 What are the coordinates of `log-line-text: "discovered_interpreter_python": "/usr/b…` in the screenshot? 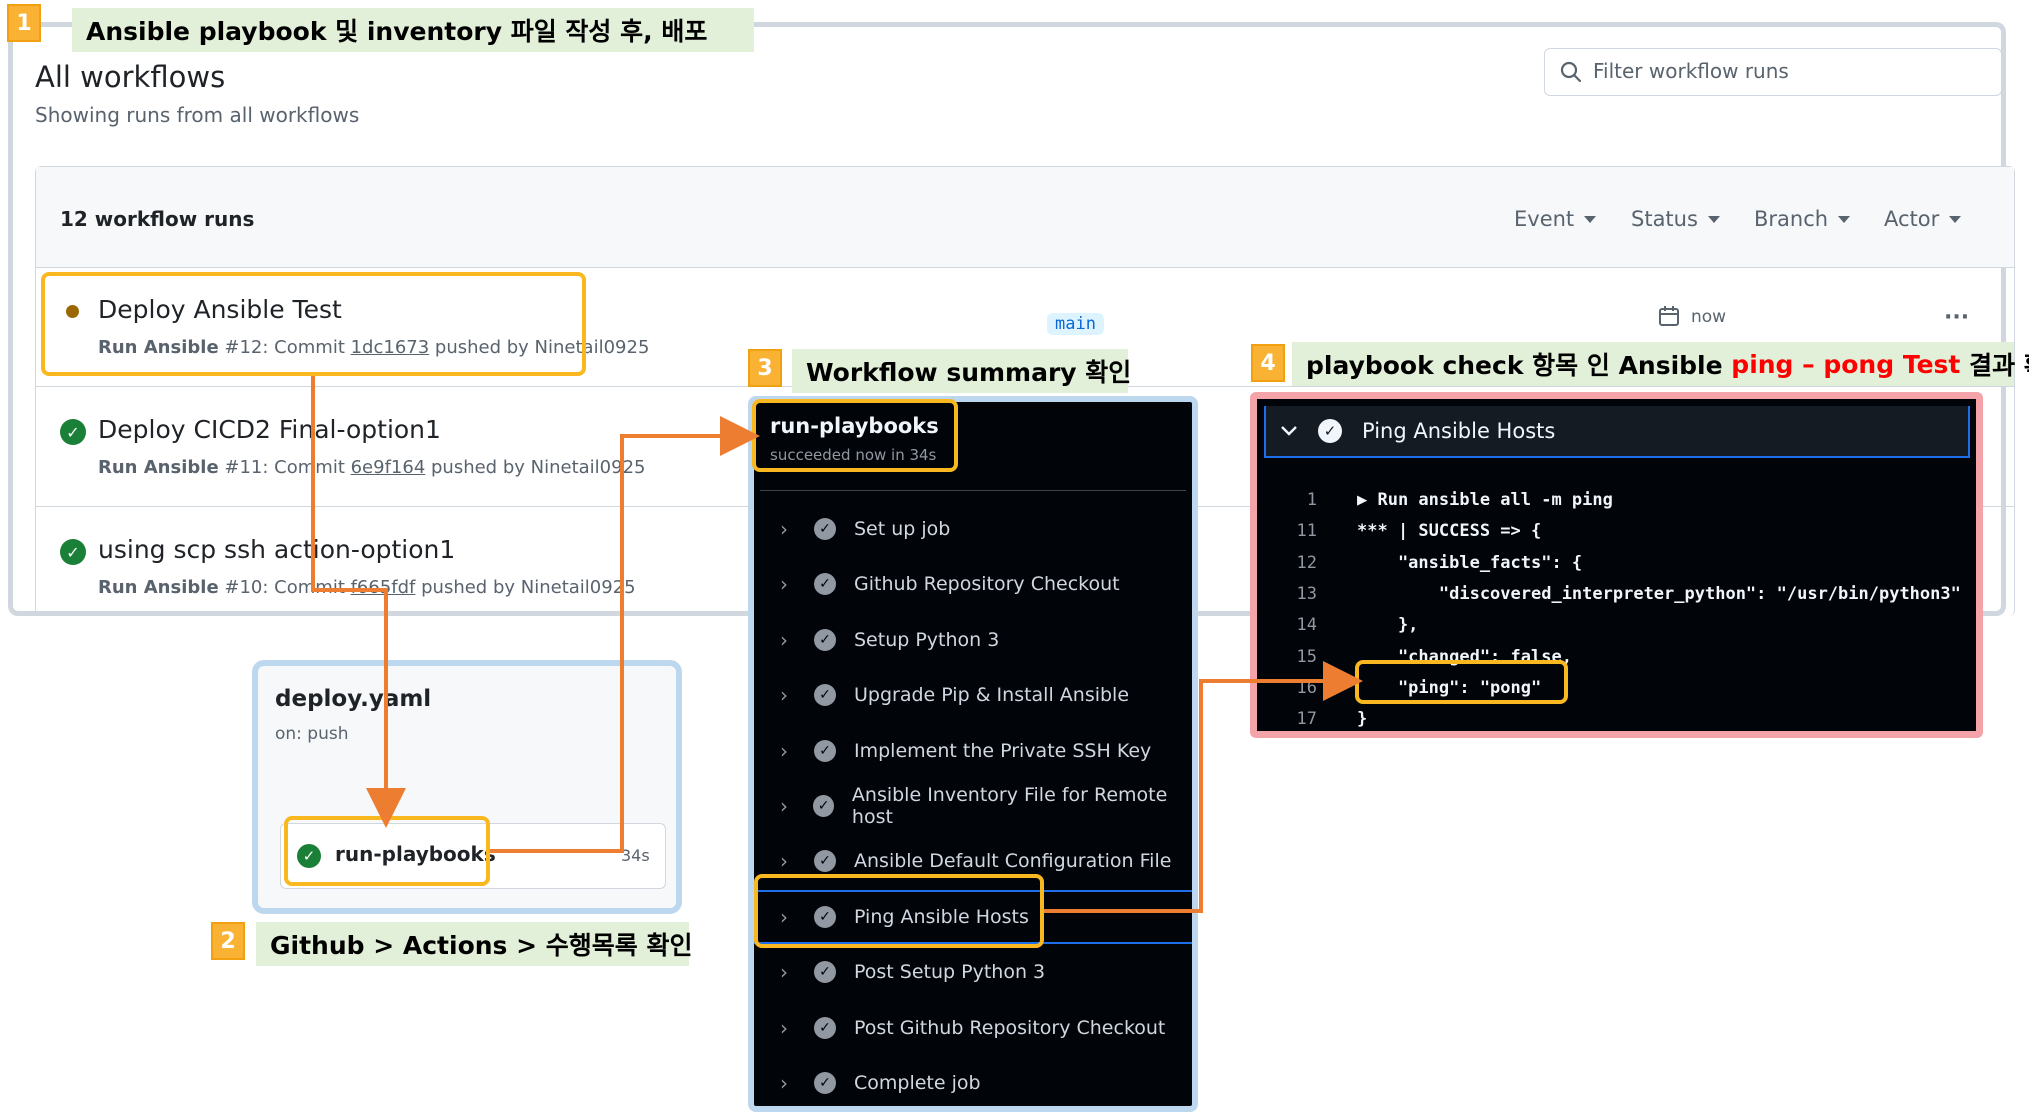 It's located at (1659, 593).